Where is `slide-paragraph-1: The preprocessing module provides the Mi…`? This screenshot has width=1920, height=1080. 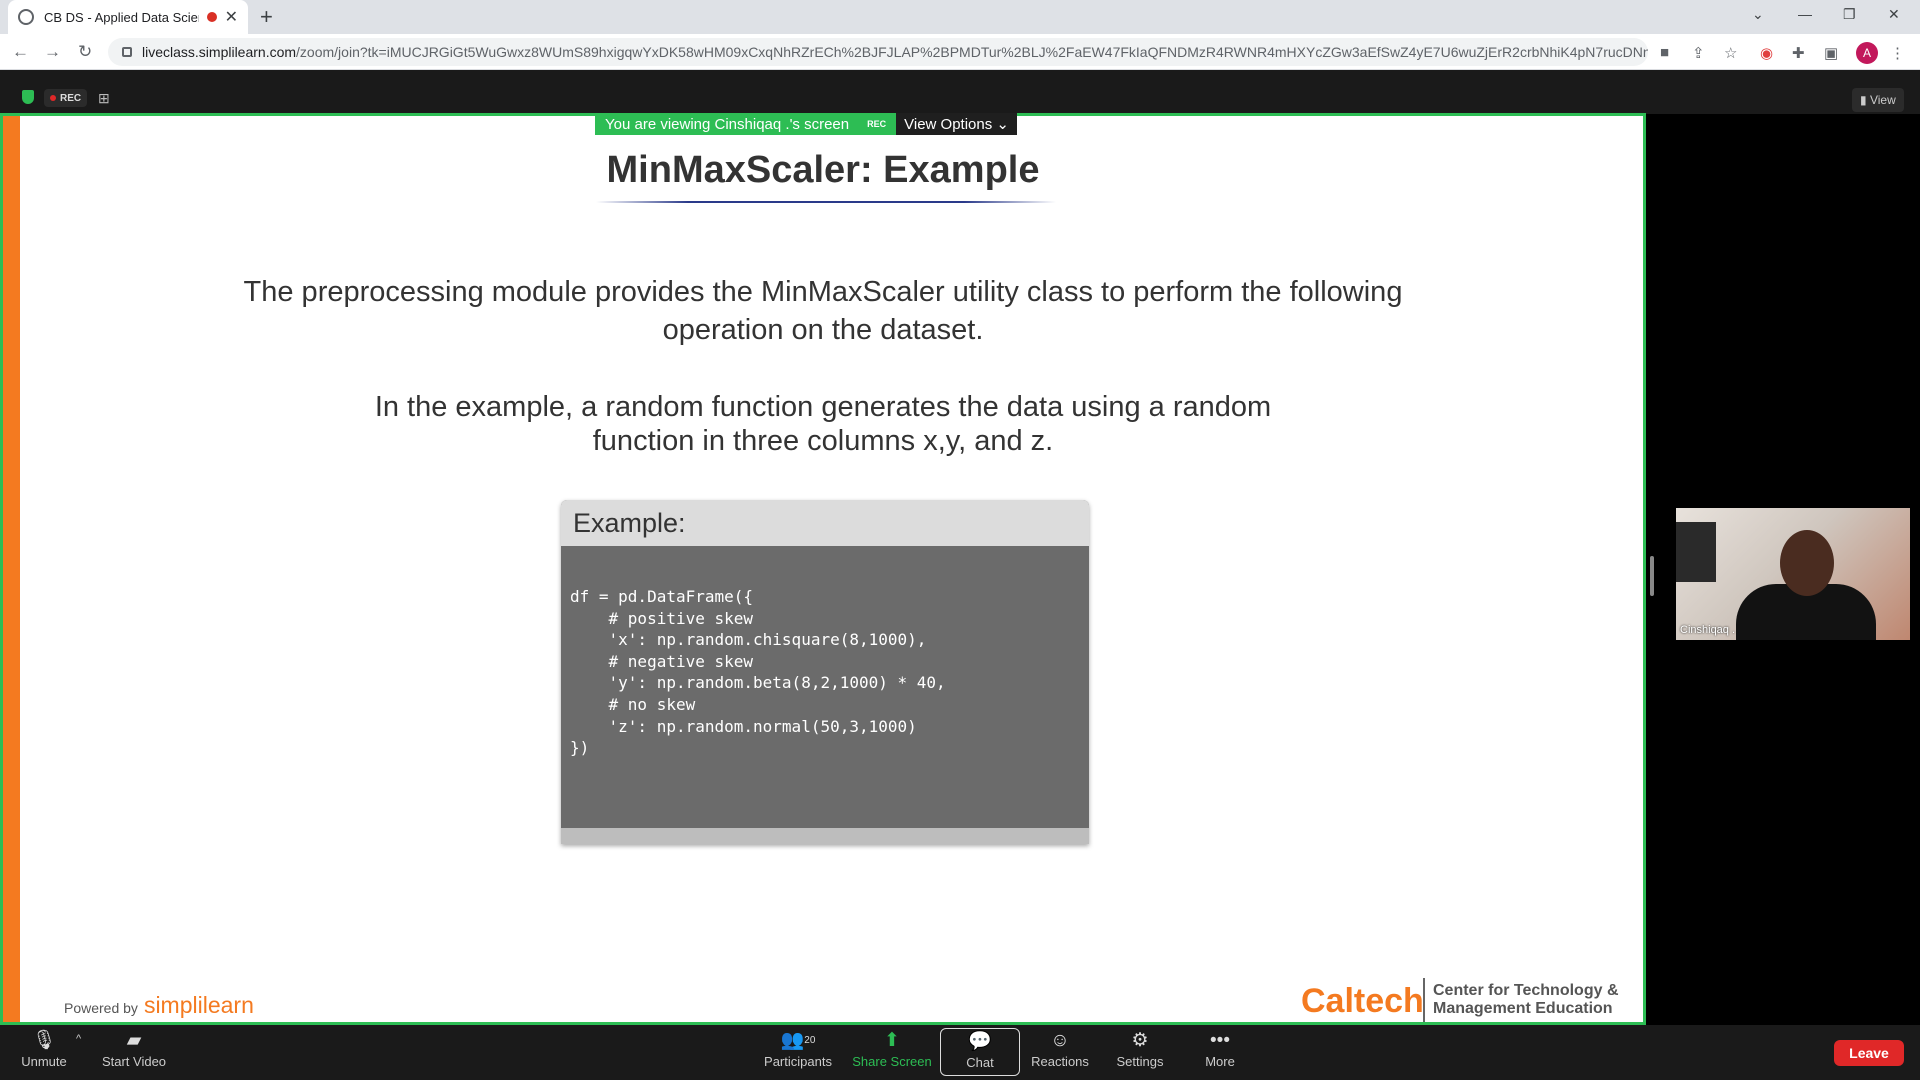
slide-paragraph-1: The preprocessing module provides the Mi… is located at coordinates (823, 311).